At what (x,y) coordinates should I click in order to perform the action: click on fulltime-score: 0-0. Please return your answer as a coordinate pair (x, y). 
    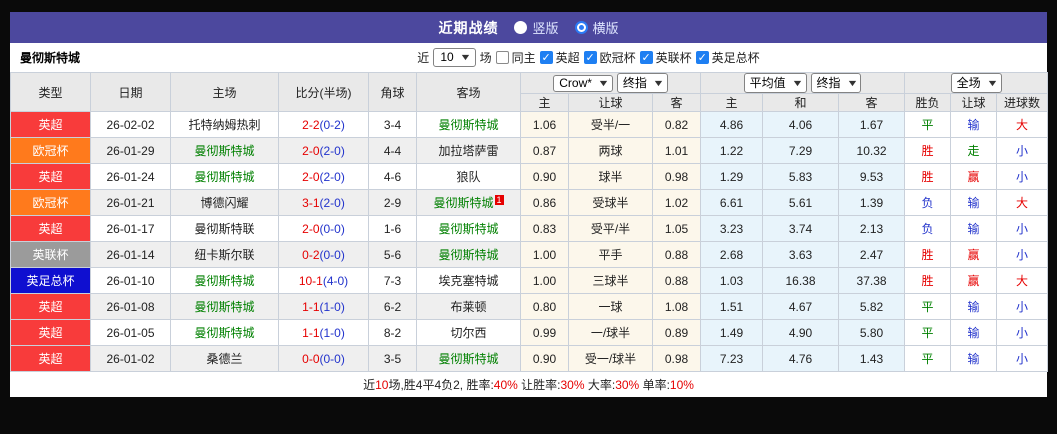
    Looking at the image, I should click on (310, 359).